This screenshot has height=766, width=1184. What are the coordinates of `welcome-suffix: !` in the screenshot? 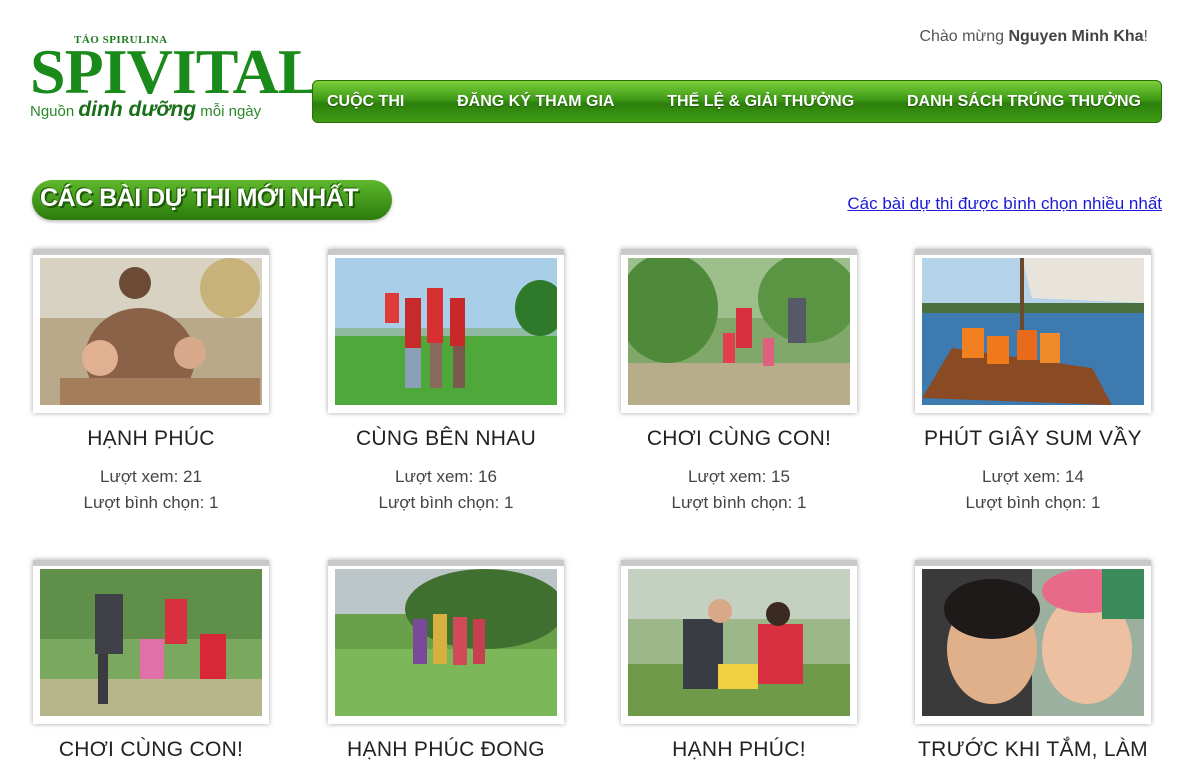 It's located at (1145, 36).